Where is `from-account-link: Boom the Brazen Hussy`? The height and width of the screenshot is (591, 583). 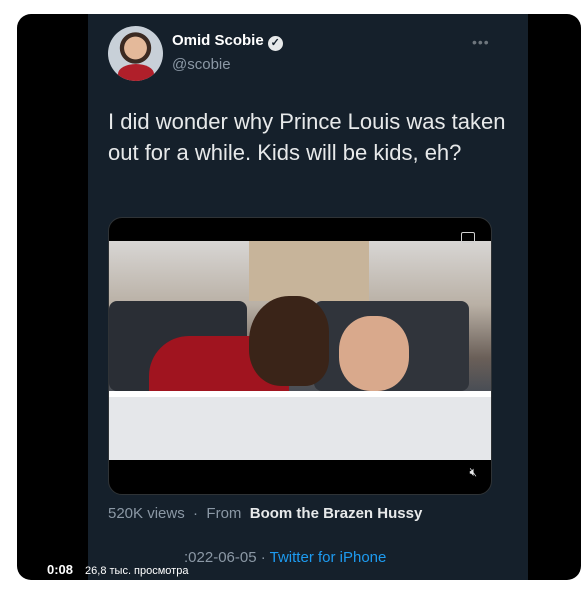
from-account-link: Boom the Brazen Hussy is located at coordinates (336, 513).